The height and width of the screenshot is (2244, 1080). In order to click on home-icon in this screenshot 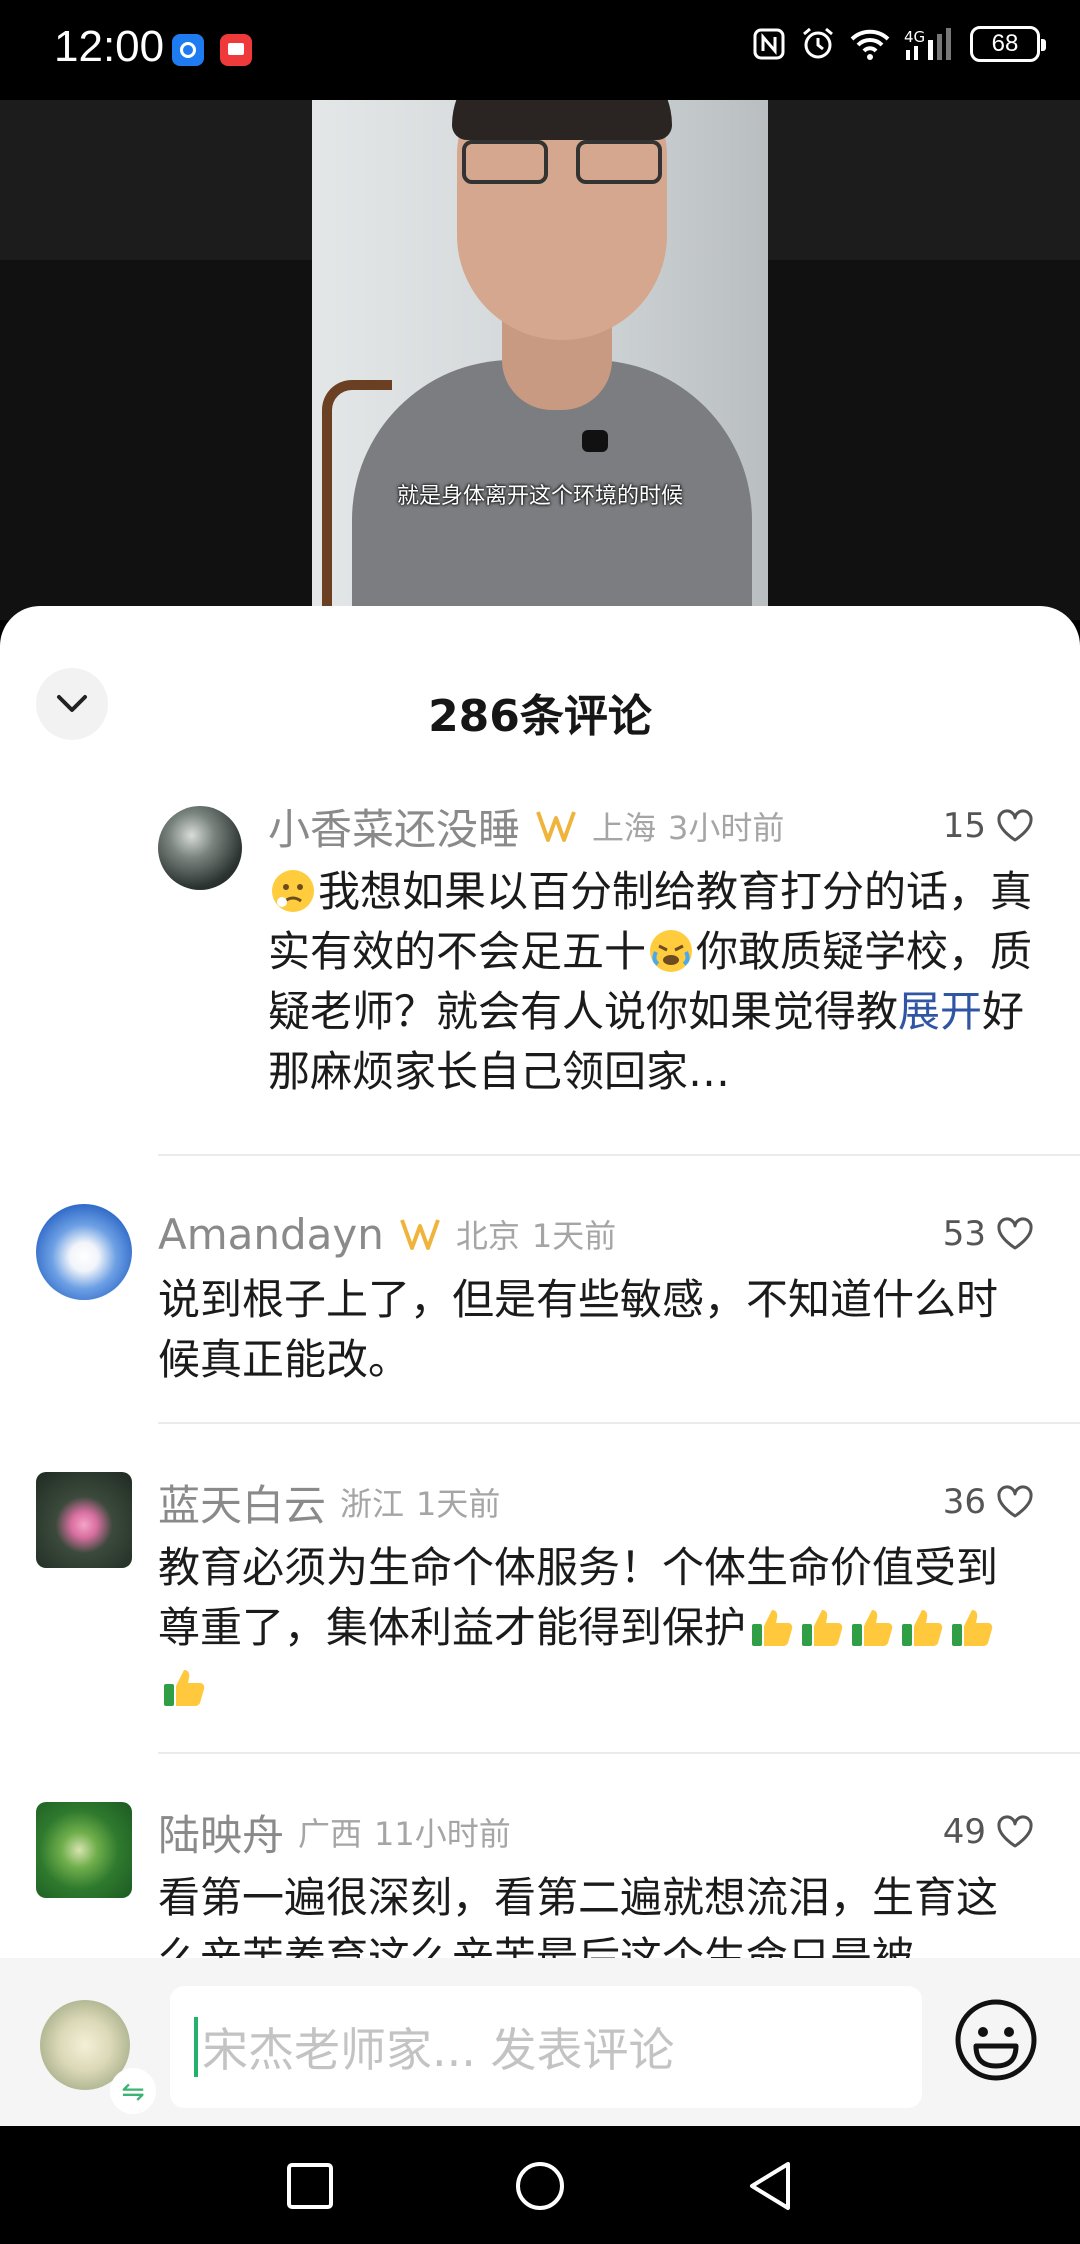, I will do `click(540, 2186)`.